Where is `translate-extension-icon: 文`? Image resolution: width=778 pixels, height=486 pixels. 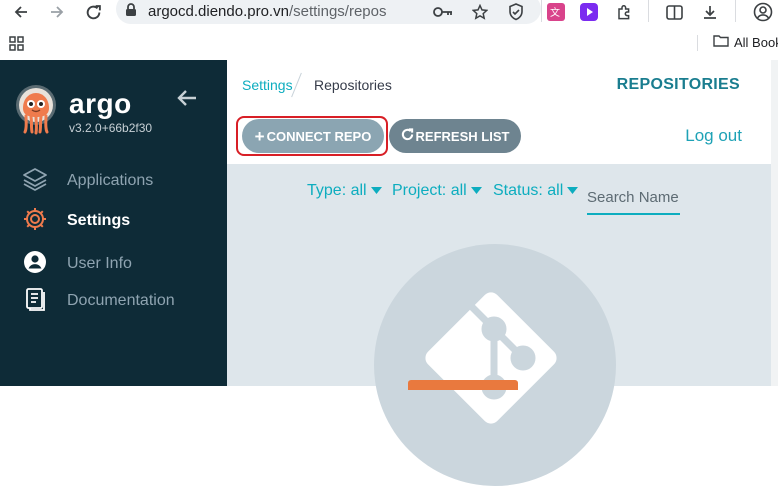 translate-extension-icon: 文 is located at coordinates (556, 12).